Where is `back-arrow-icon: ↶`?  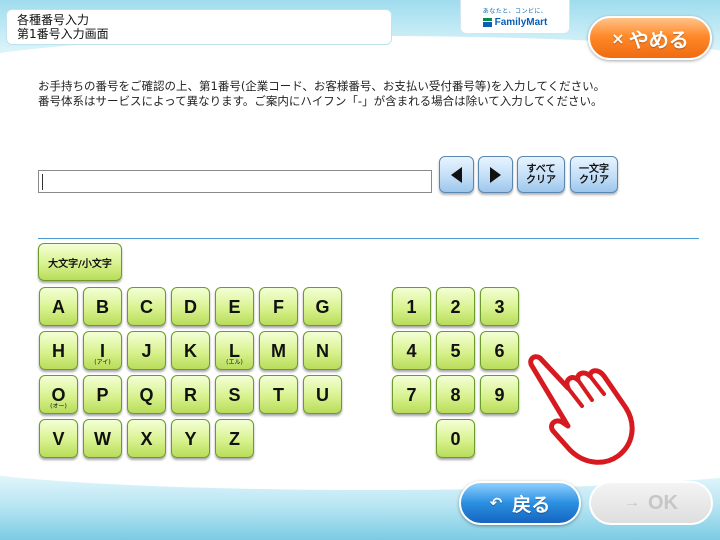 back-arrow-icon: ↶ is located at coordinates (496, 503).